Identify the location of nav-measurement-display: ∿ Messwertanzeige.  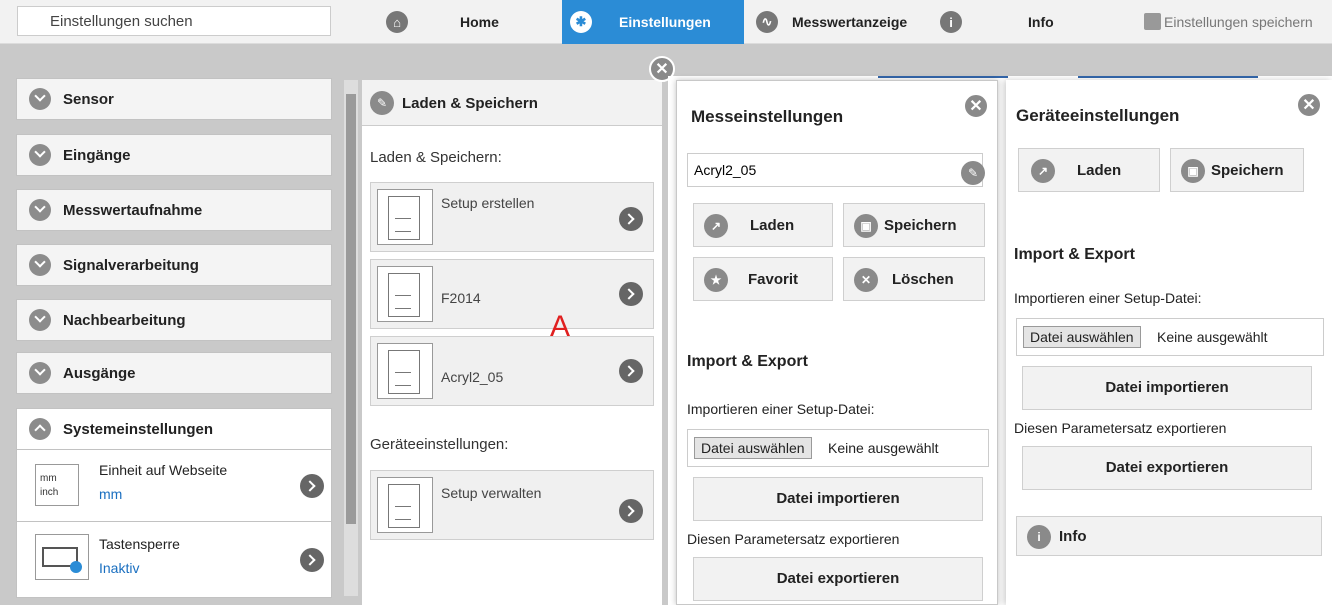
(838, 22).